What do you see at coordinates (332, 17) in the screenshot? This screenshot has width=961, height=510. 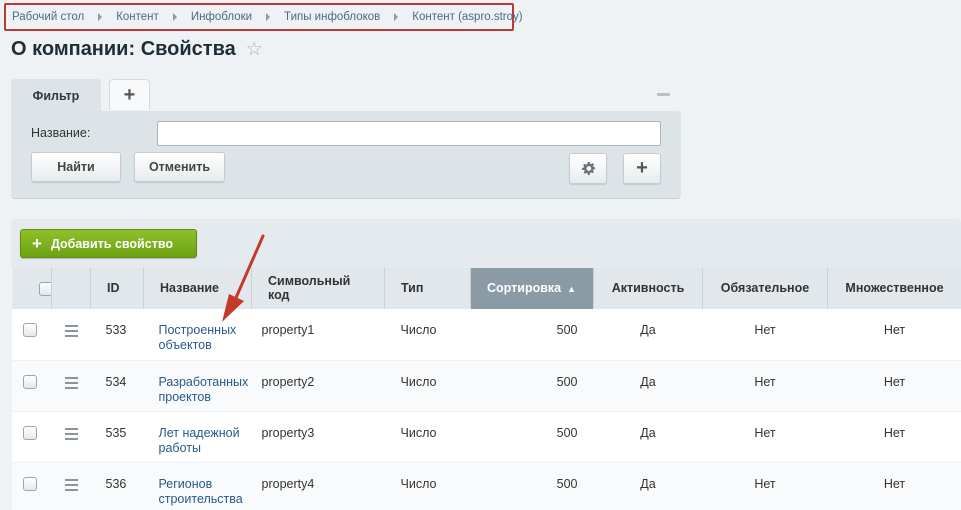 I see `breadcrumb-item: Типы инфоблоков` at bounding box center [332, 17].